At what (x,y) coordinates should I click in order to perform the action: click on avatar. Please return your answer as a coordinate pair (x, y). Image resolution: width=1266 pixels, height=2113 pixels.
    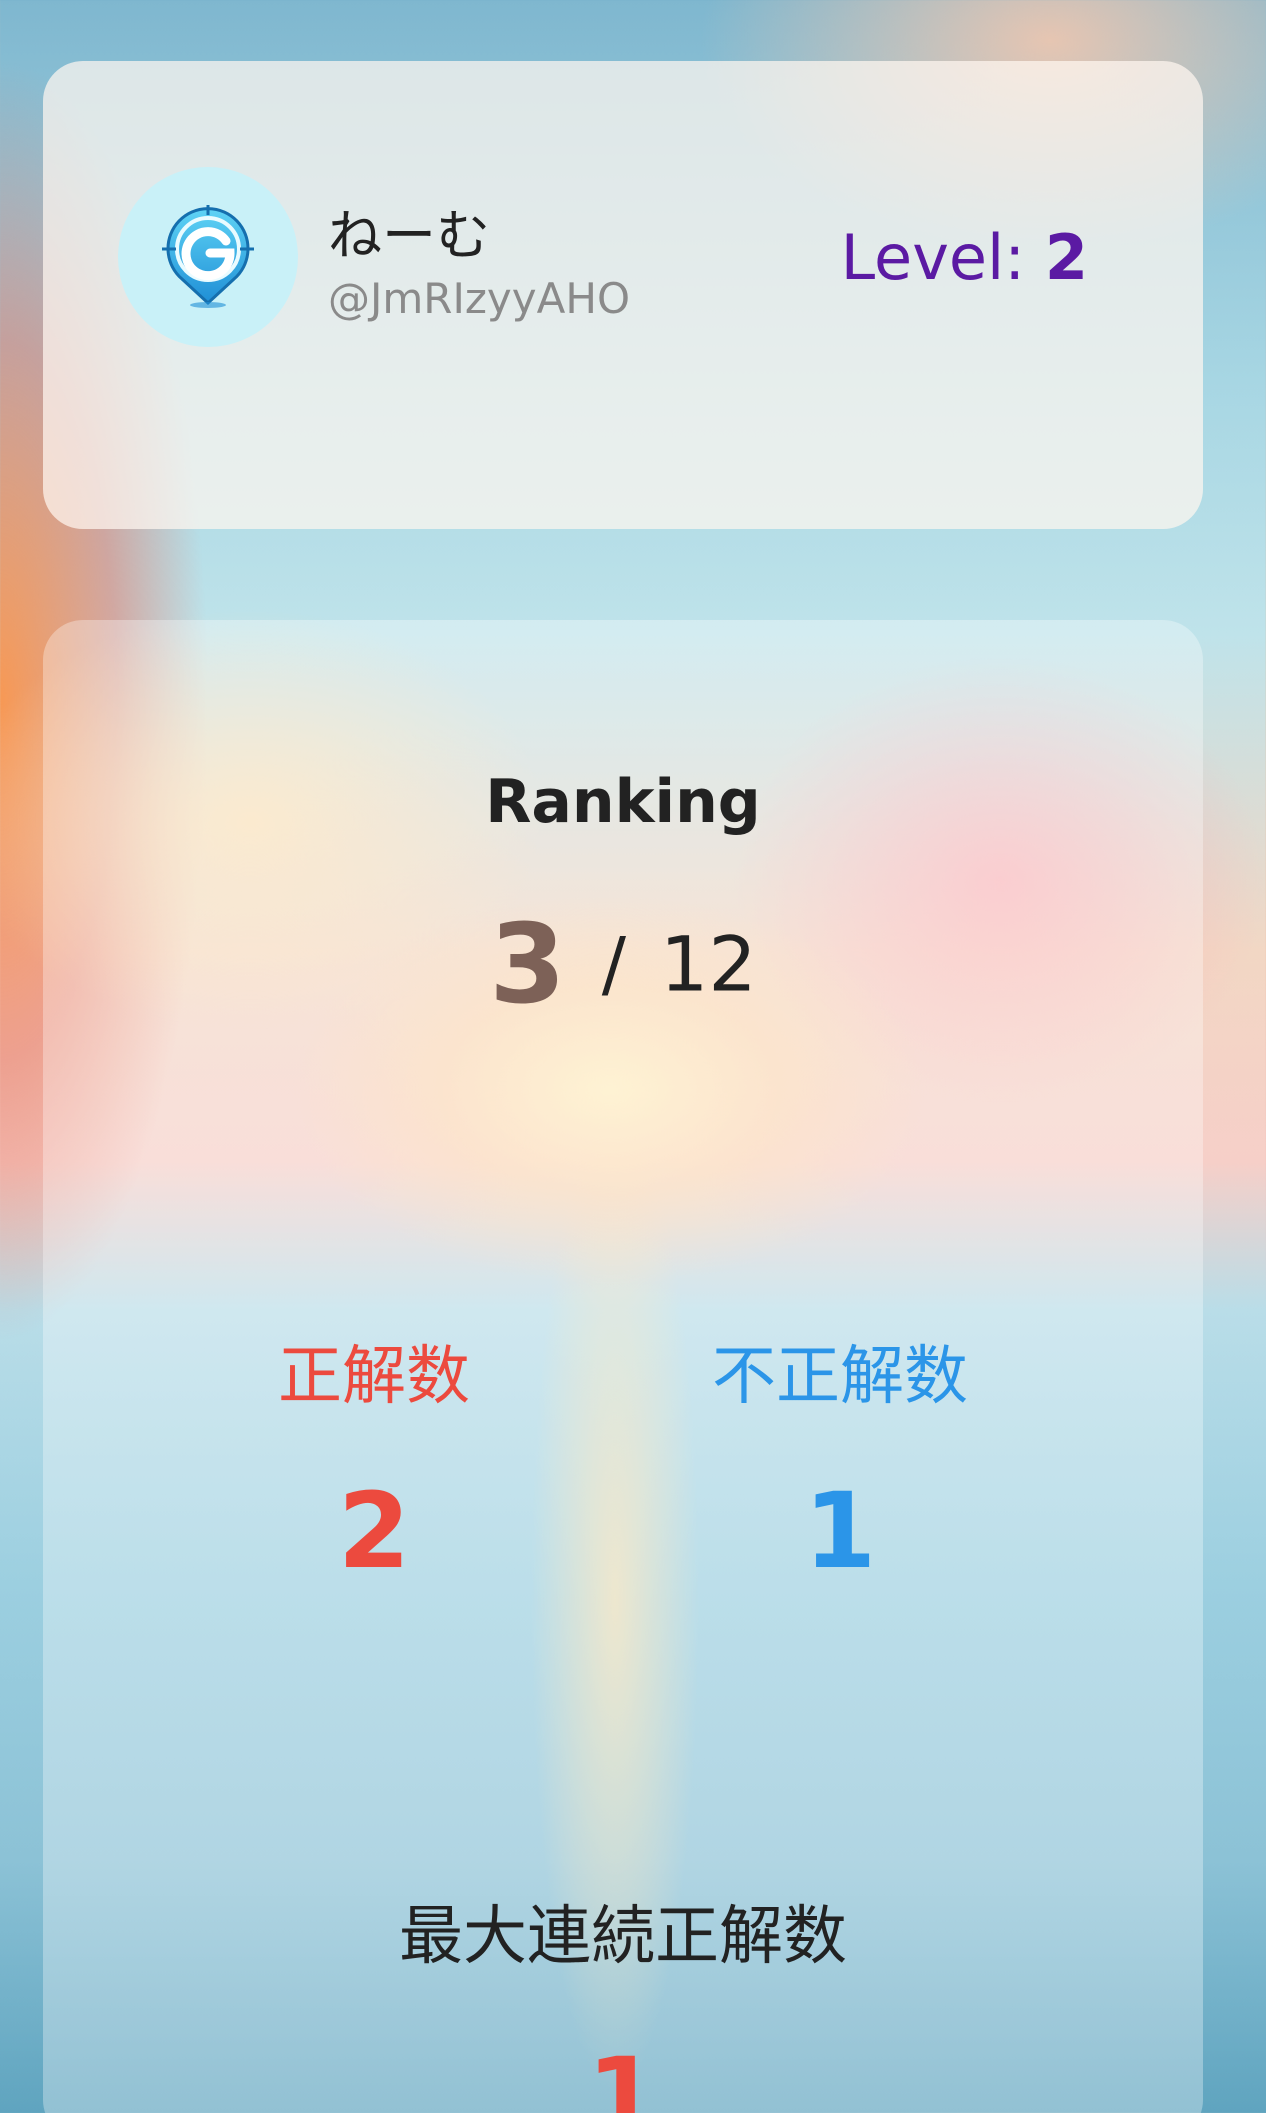
    Looking at the image, I should click on (208, 257).